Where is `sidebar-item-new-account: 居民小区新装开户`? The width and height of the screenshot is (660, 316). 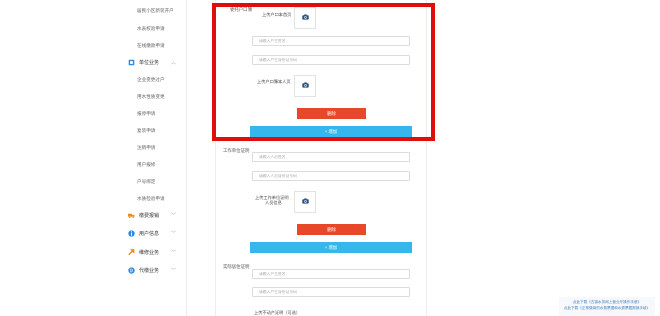 sidebar-item-new-account: 居民小区新装开户 is located at coordinates (155, 11).